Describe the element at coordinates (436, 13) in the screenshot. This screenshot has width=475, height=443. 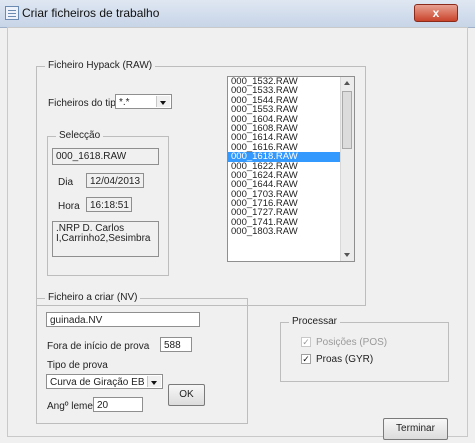
I see `close-button: x` at that location.